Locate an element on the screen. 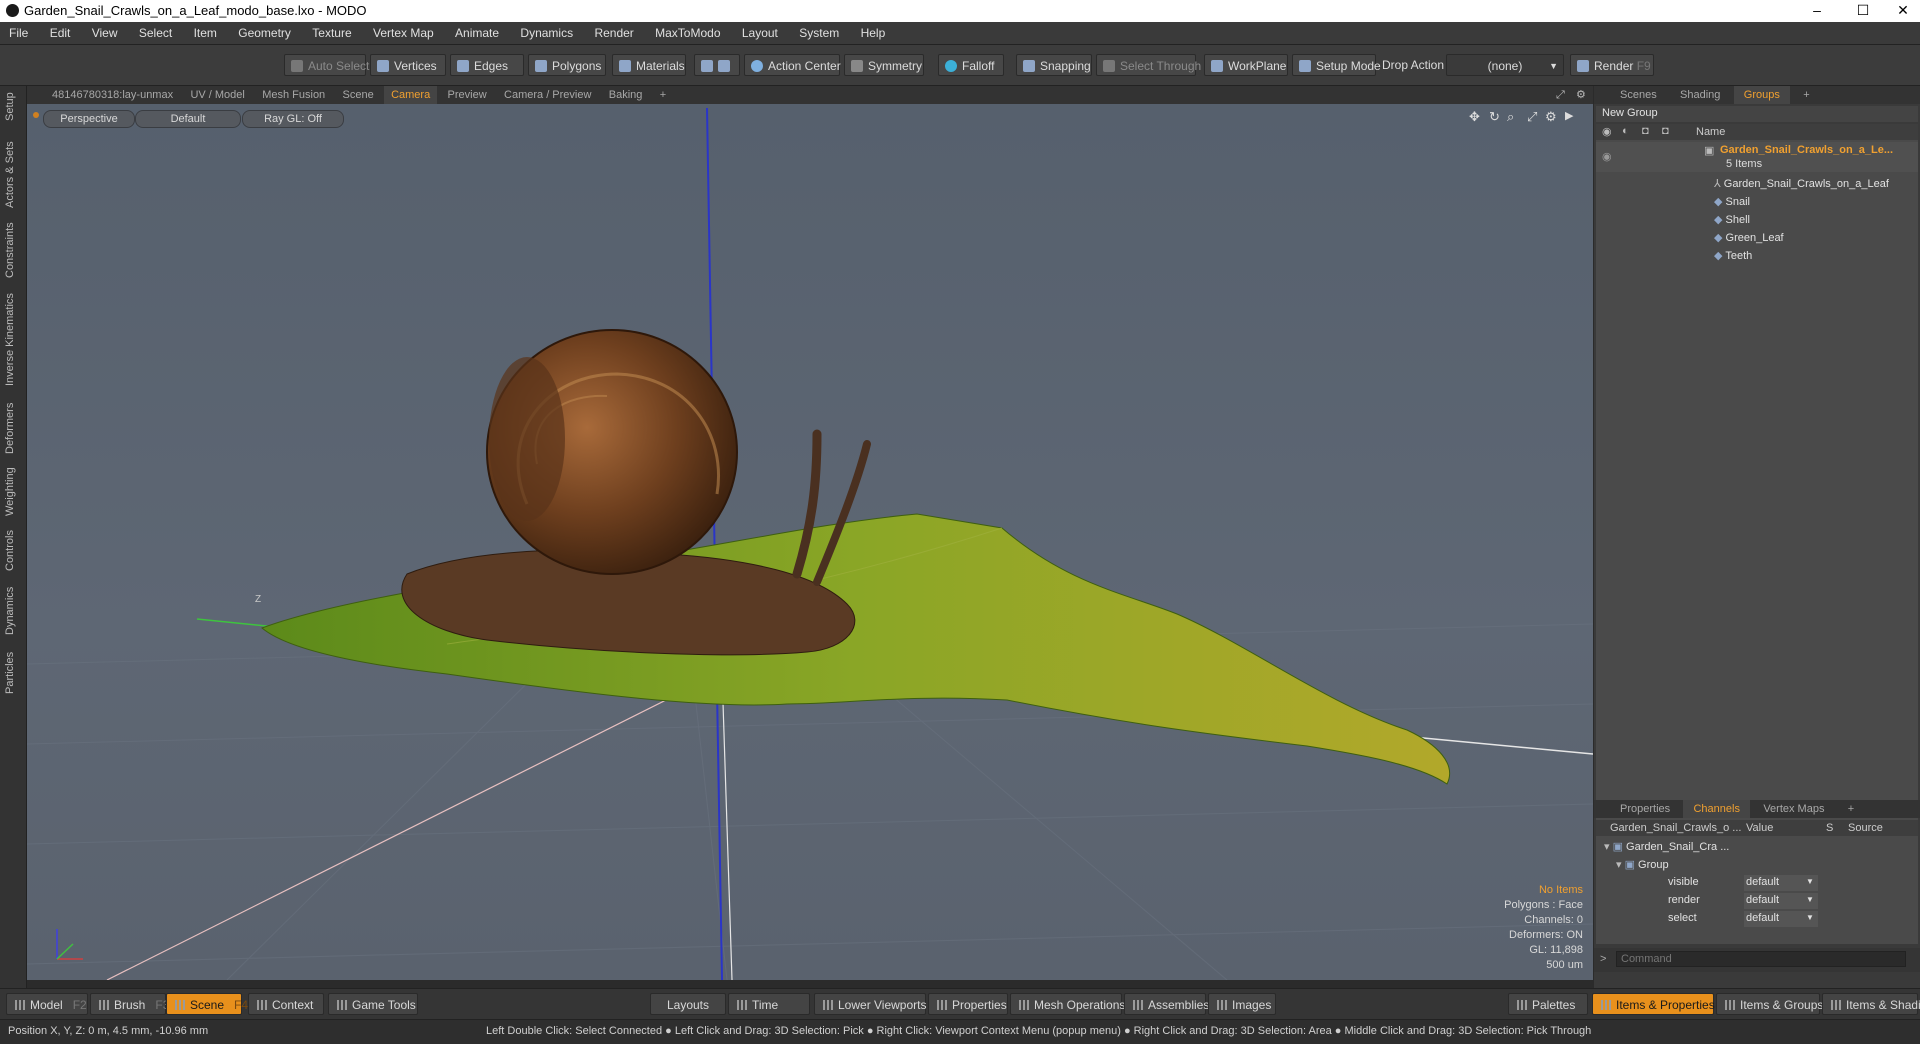 This screenshot has height=1044, width=1920. channel-visible-value: default ▼ is located at coordinates (1781, 883).